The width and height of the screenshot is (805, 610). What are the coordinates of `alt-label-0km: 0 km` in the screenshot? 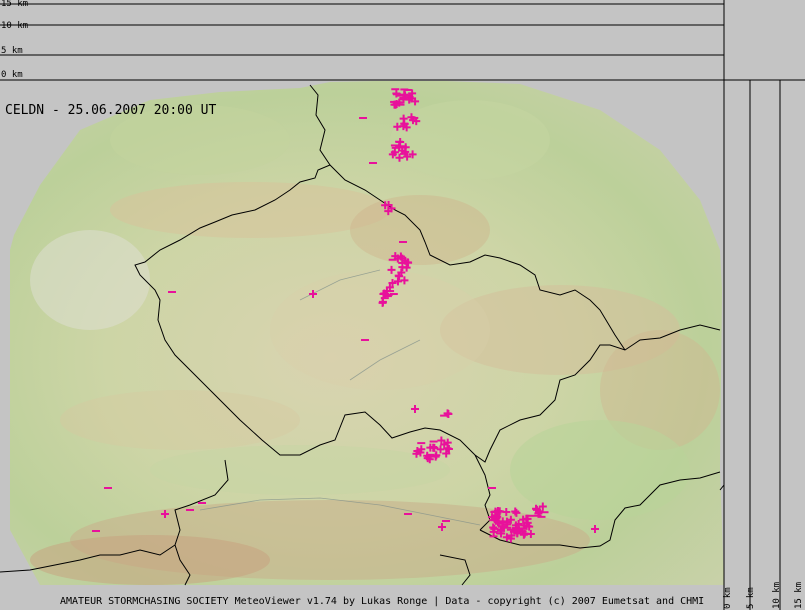 It's located at (12, 75).